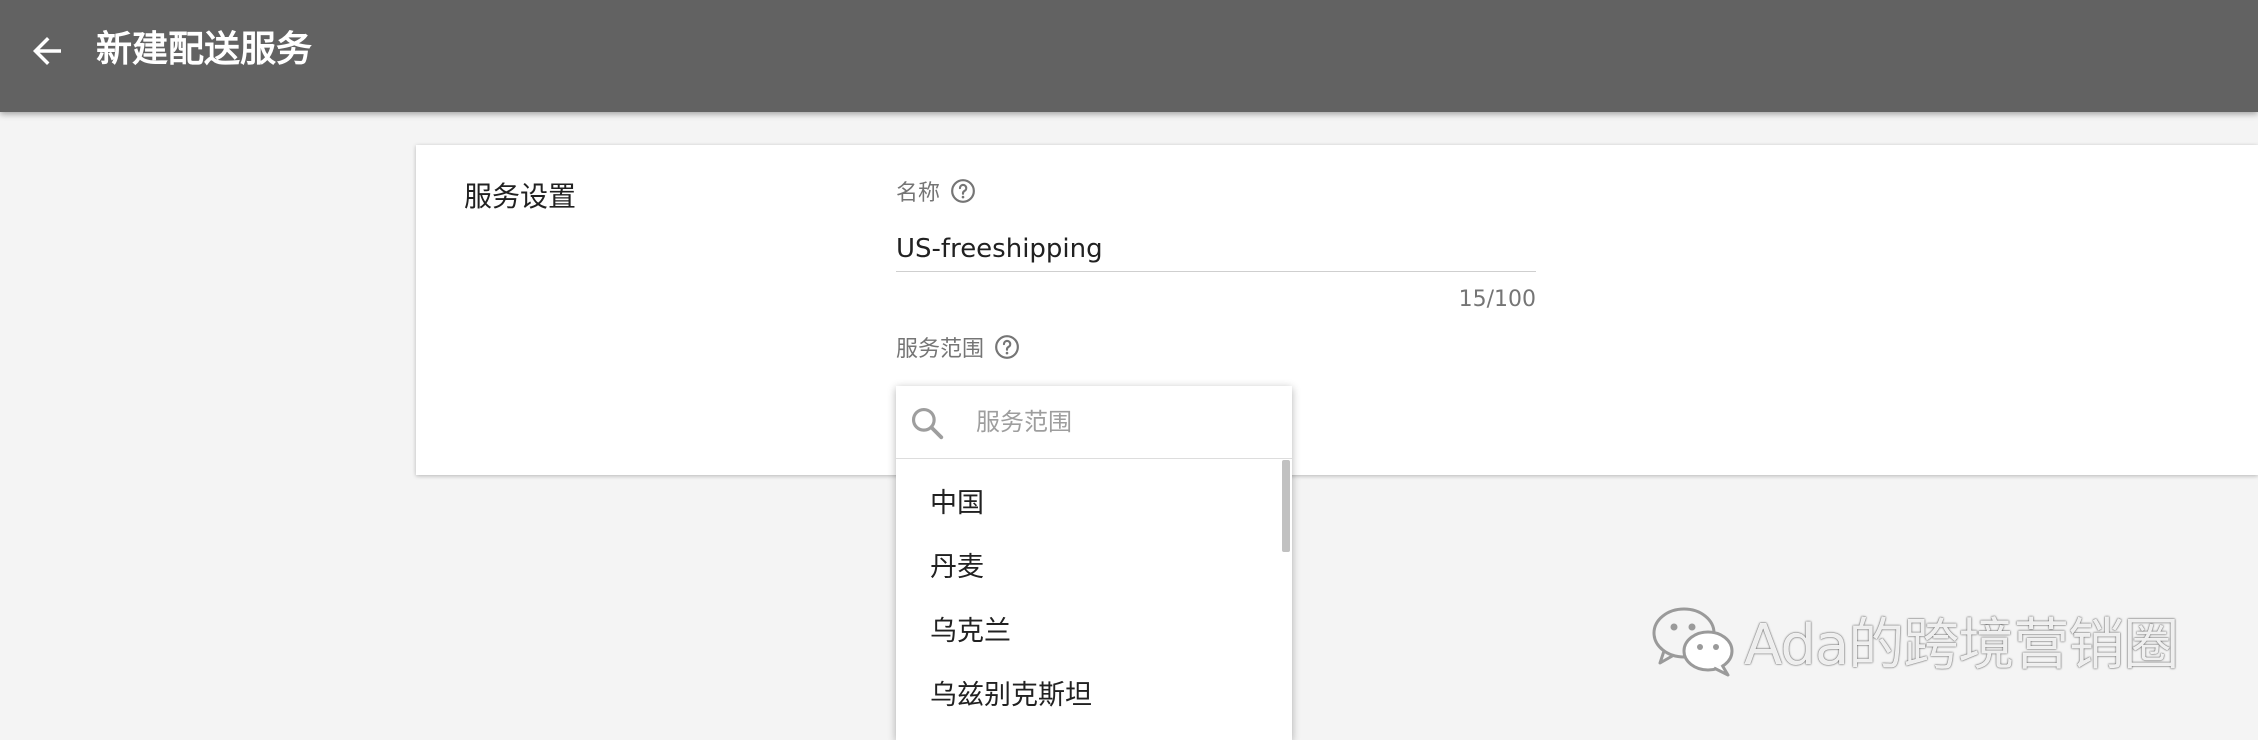 This screenshot has height=740, width=2258. Describe the element at coordinates (1497, 299) in the screenshot. I see `name-char-counter: 15/100` at that location.